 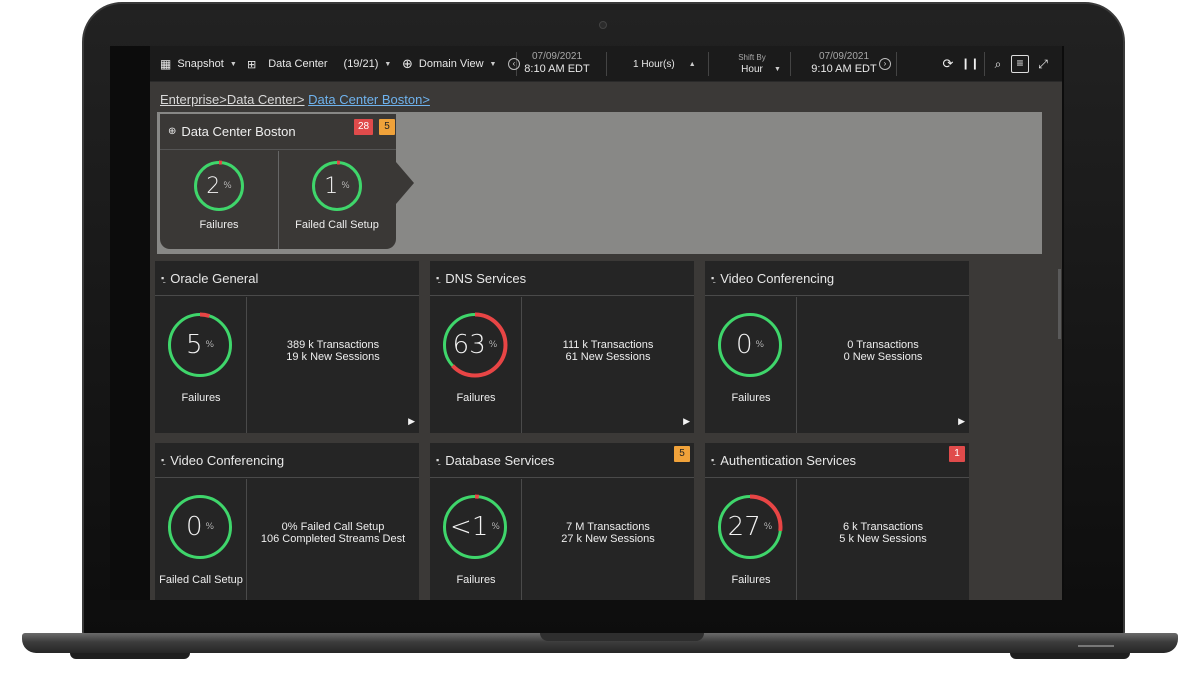 I want to click on cluster-card: ⊕ Data Center Boston 28 5 2% Failures 1%, so click(x=287, y=181).